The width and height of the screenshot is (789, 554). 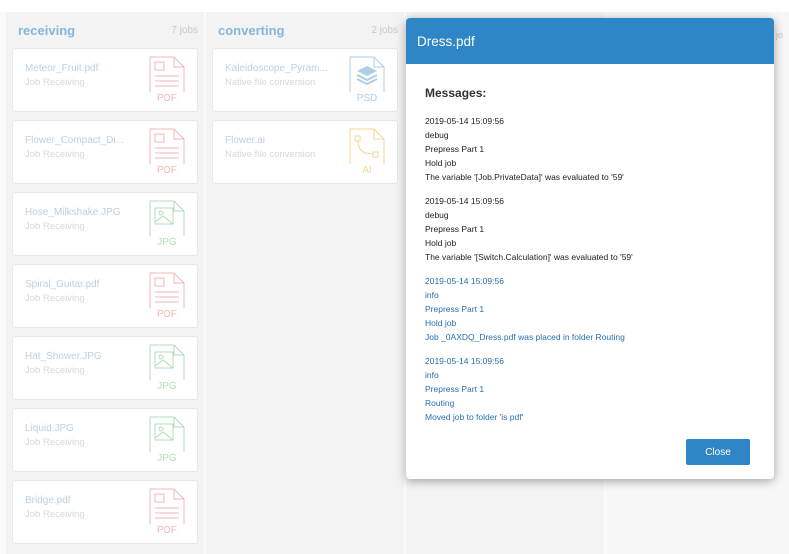 I want to click on message-line: Routing, so click(x=440, y=403).